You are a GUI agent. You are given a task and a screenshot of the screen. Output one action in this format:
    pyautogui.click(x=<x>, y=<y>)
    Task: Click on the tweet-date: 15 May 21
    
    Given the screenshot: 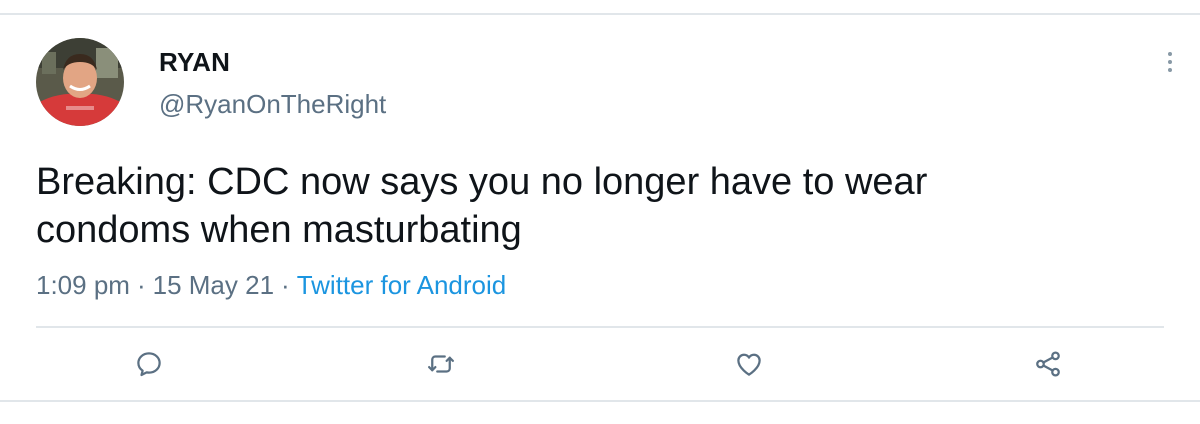 What is the action you would take?
    pyautogui.click(x=213, y=285)
    